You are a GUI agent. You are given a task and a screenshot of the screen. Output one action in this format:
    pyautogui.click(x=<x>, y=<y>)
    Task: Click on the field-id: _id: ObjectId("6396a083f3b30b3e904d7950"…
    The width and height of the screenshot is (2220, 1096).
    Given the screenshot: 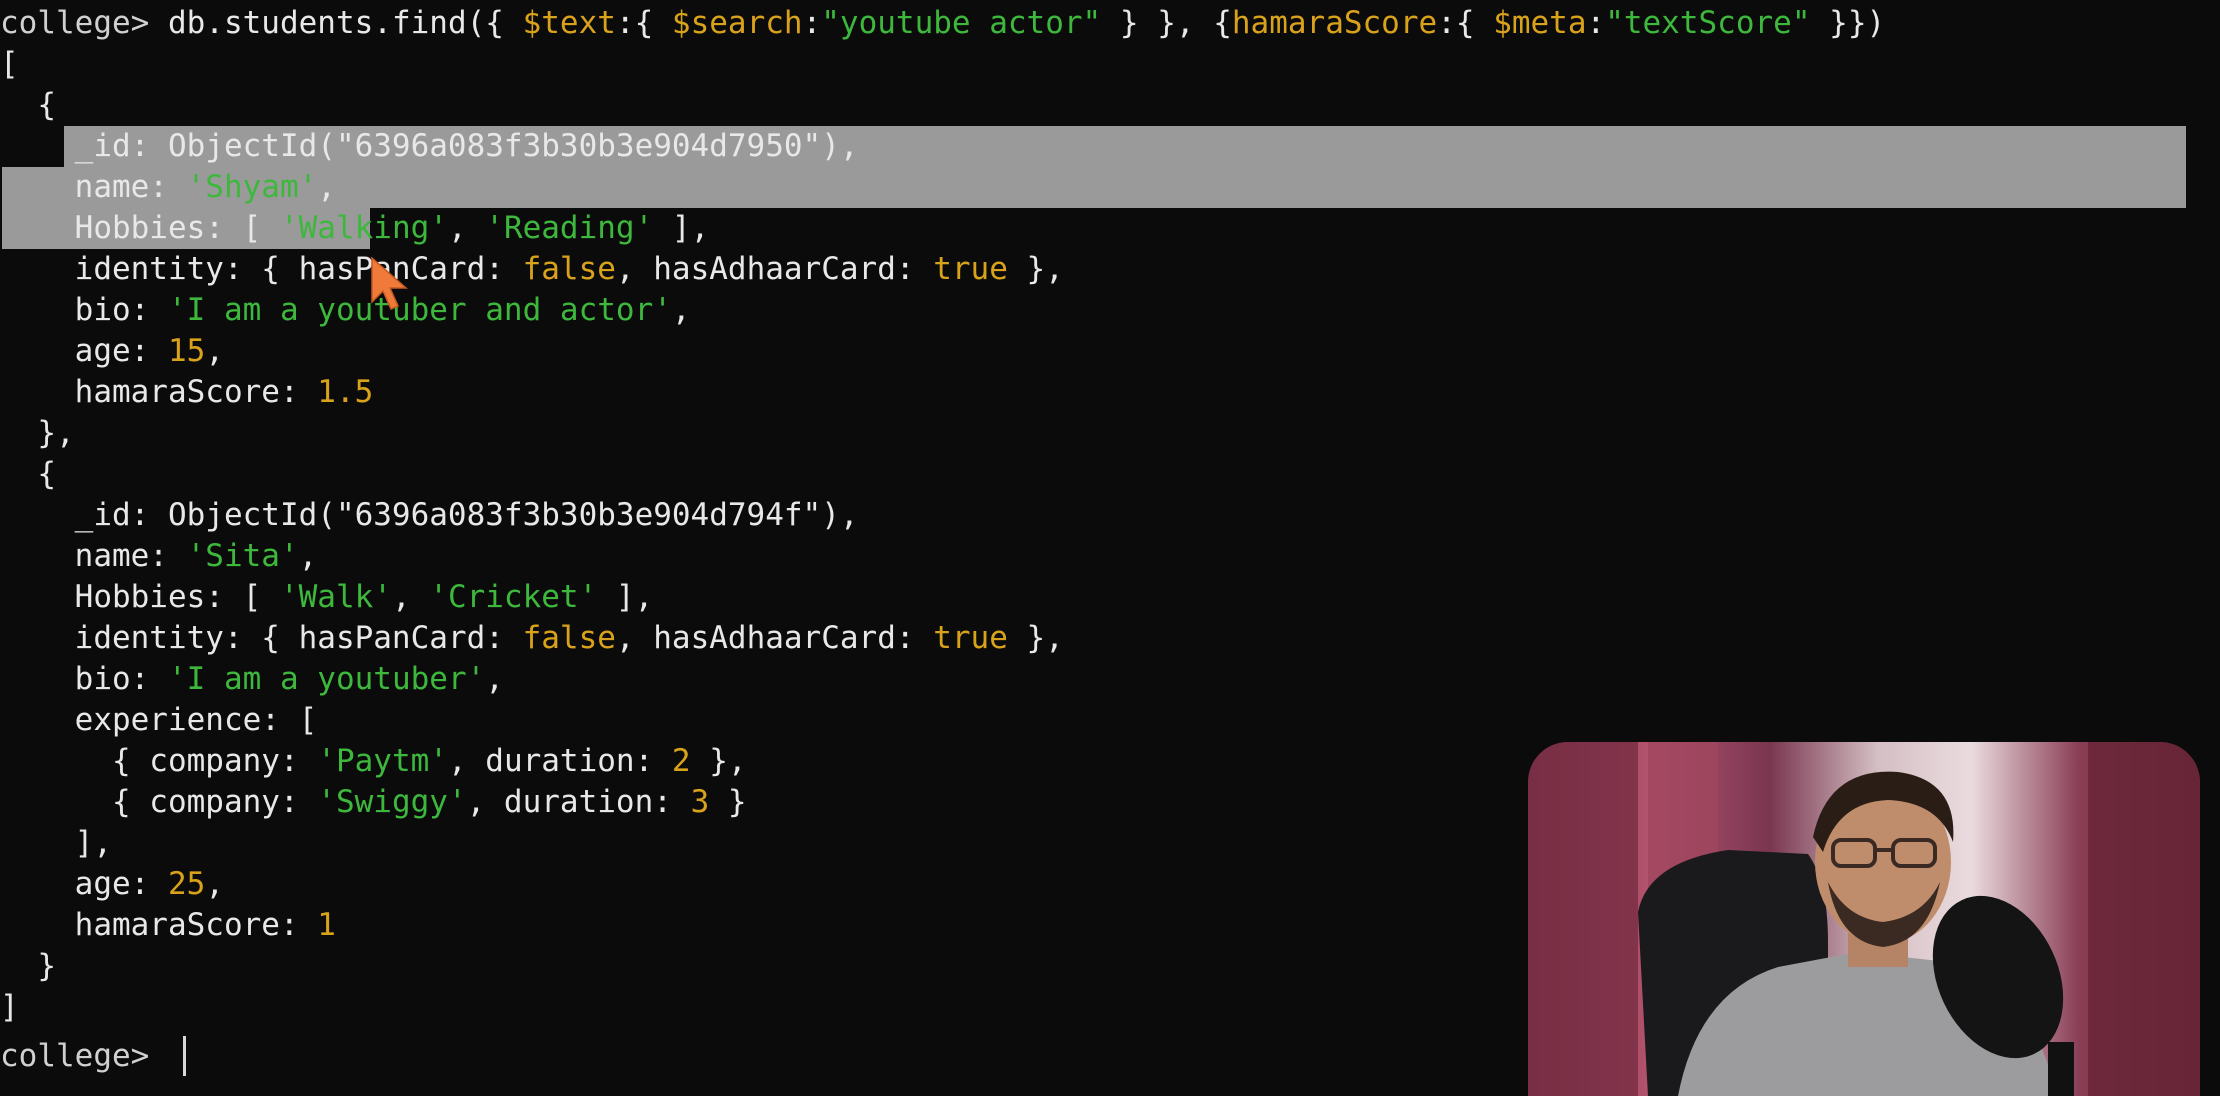 What is the action you would take?
    pyautogui.click(x=466, y=146)
    